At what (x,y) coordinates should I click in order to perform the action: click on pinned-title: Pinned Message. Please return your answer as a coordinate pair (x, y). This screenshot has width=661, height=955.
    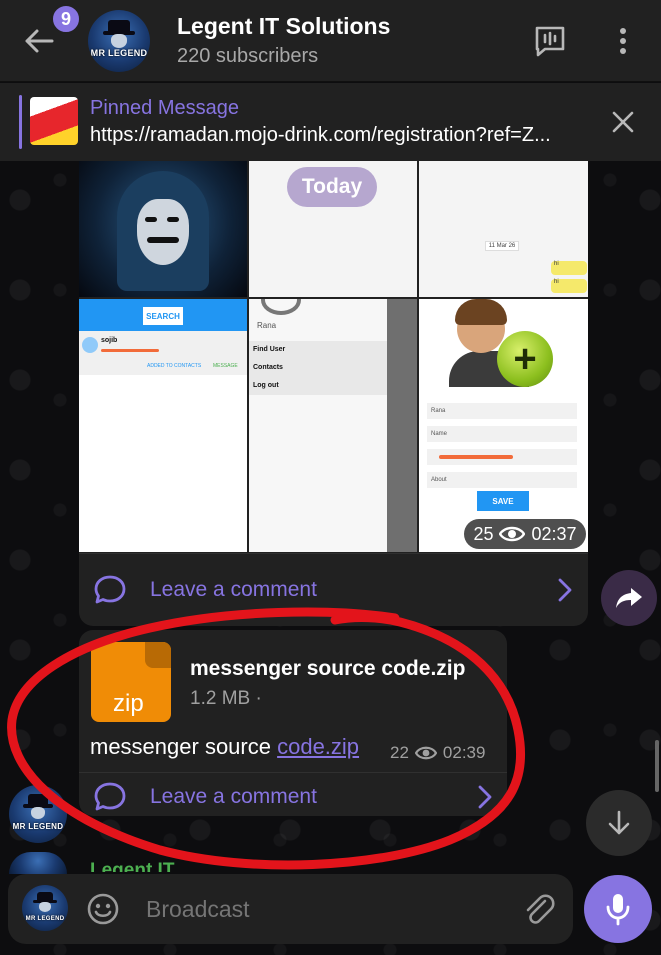
    Looking at the image, I should click on (164, 108).